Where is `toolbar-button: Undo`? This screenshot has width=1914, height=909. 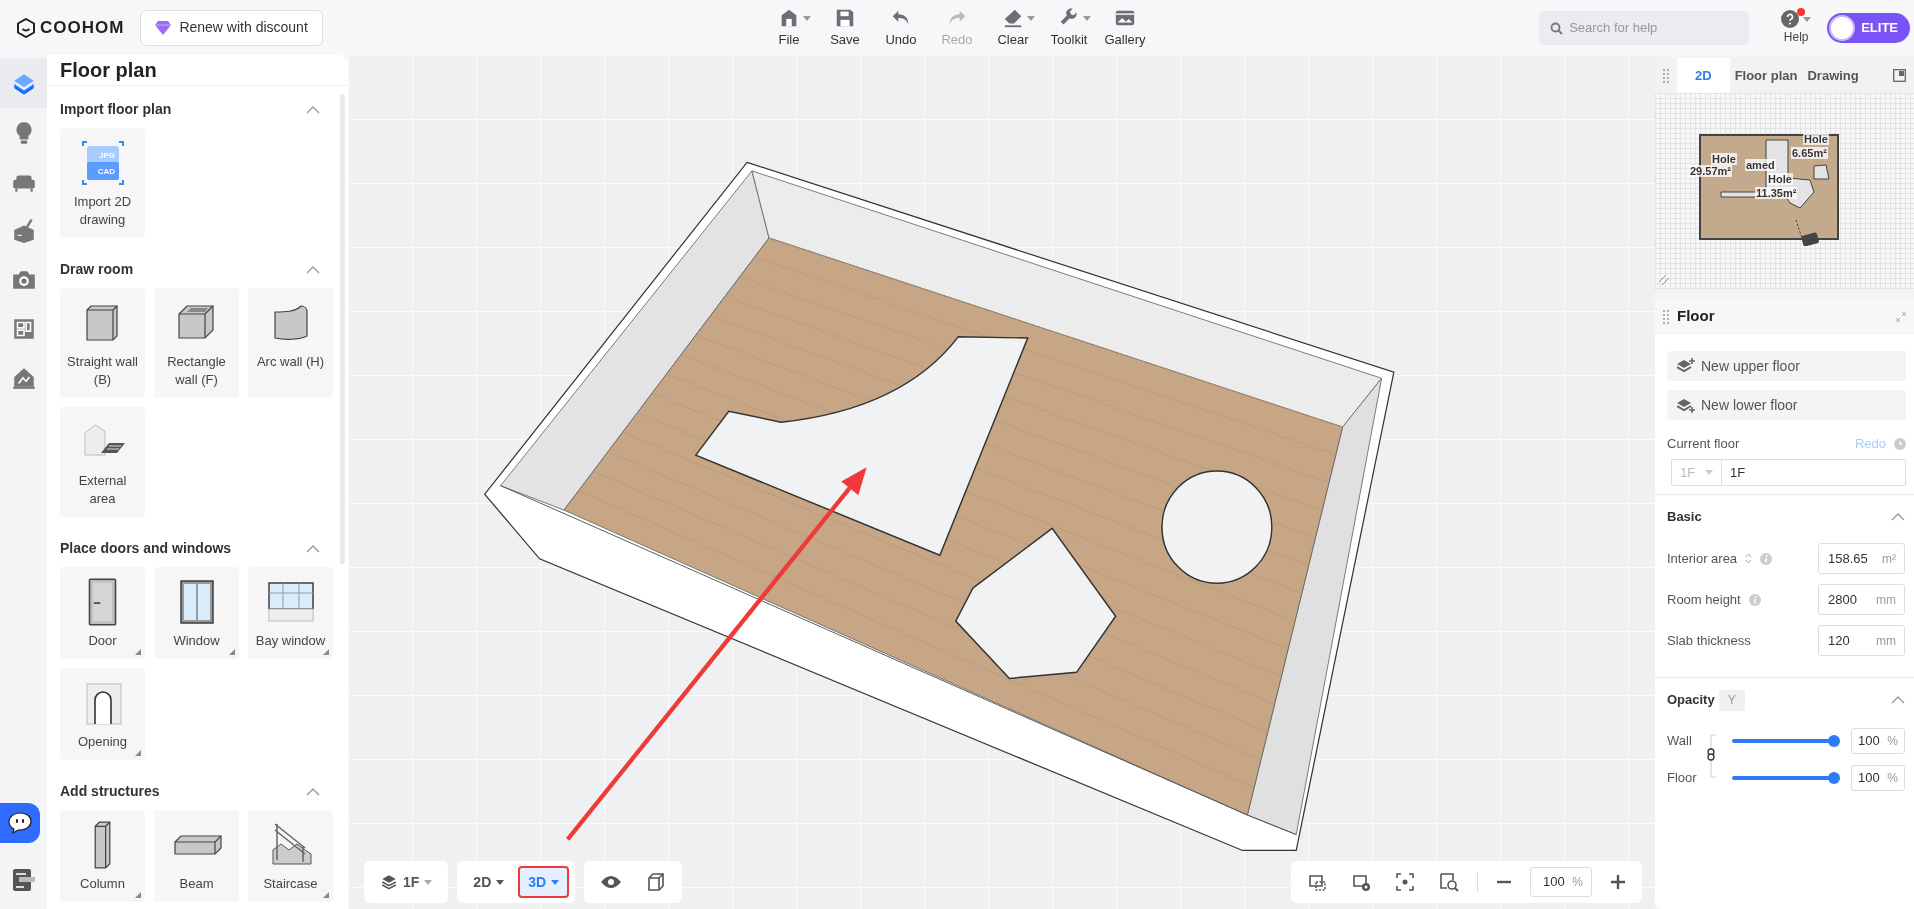 toolbar-button: Undo is located at coordinates (901, 27).